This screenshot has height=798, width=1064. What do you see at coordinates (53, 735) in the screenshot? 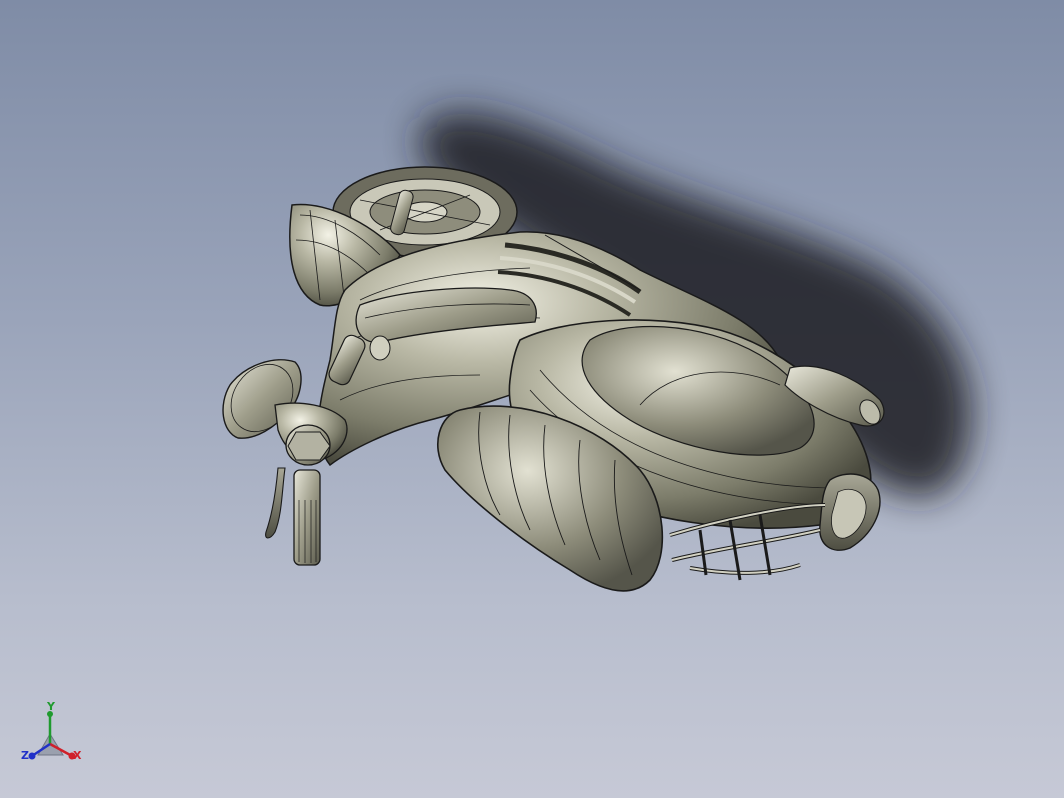
I see `coordinate-triad: Y X Z` at bounding box center [53, 735].